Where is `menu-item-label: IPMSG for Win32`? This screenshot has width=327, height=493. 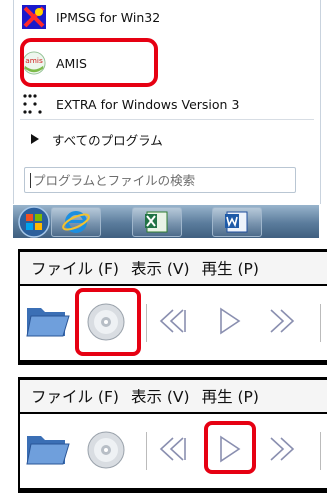 menu-item-label: IPMSG for Win32 is located at coordinates (108, 17).